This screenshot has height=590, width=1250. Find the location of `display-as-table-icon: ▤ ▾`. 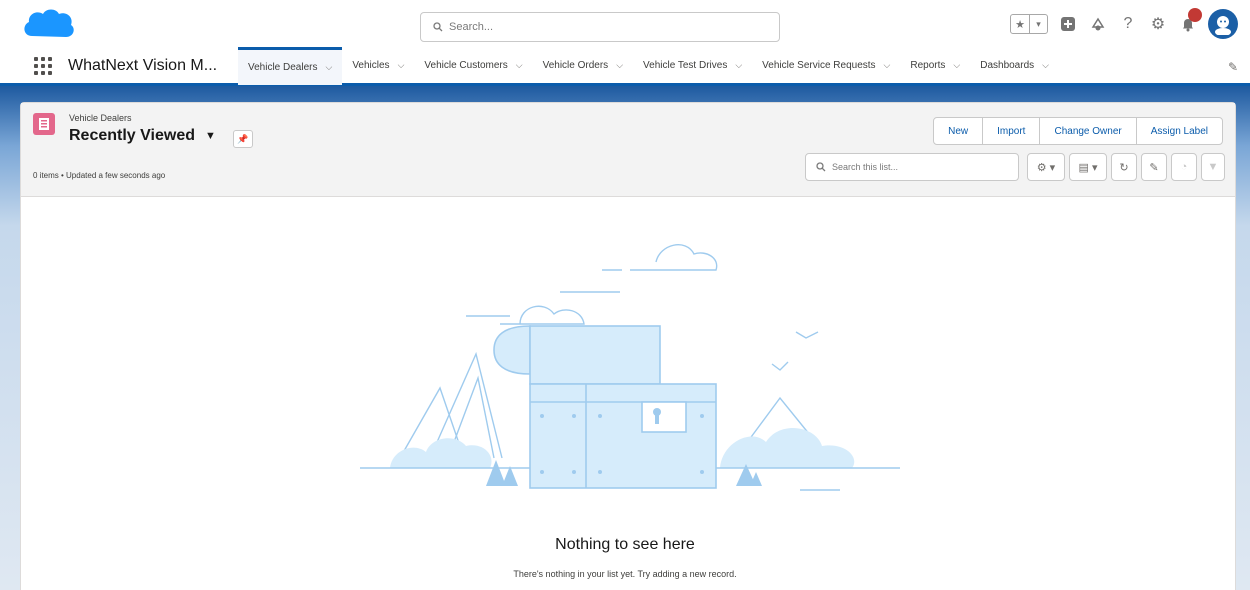

display-as-table-icon: ▤ ▾ is located at coordinates (1088, 167).